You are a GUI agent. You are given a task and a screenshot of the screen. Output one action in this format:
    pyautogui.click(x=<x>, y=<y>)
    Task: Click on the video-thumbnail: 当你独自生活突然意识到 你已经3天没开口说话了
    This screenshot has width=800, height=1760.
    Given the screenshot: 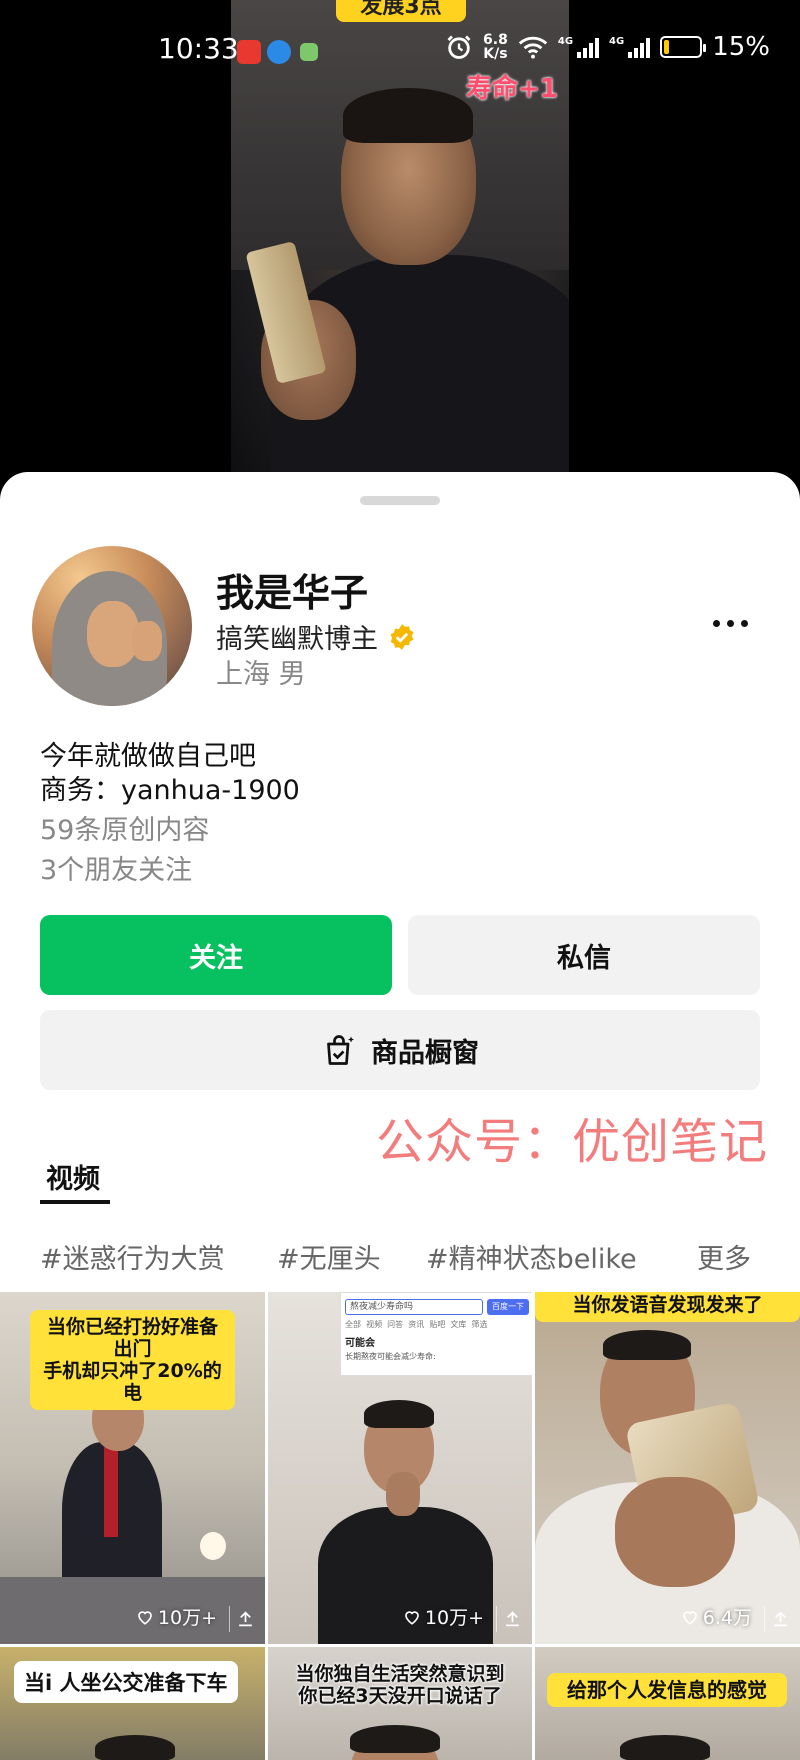 What is the action you would take?
    pyautogui.click(x=400, y=1703)
    